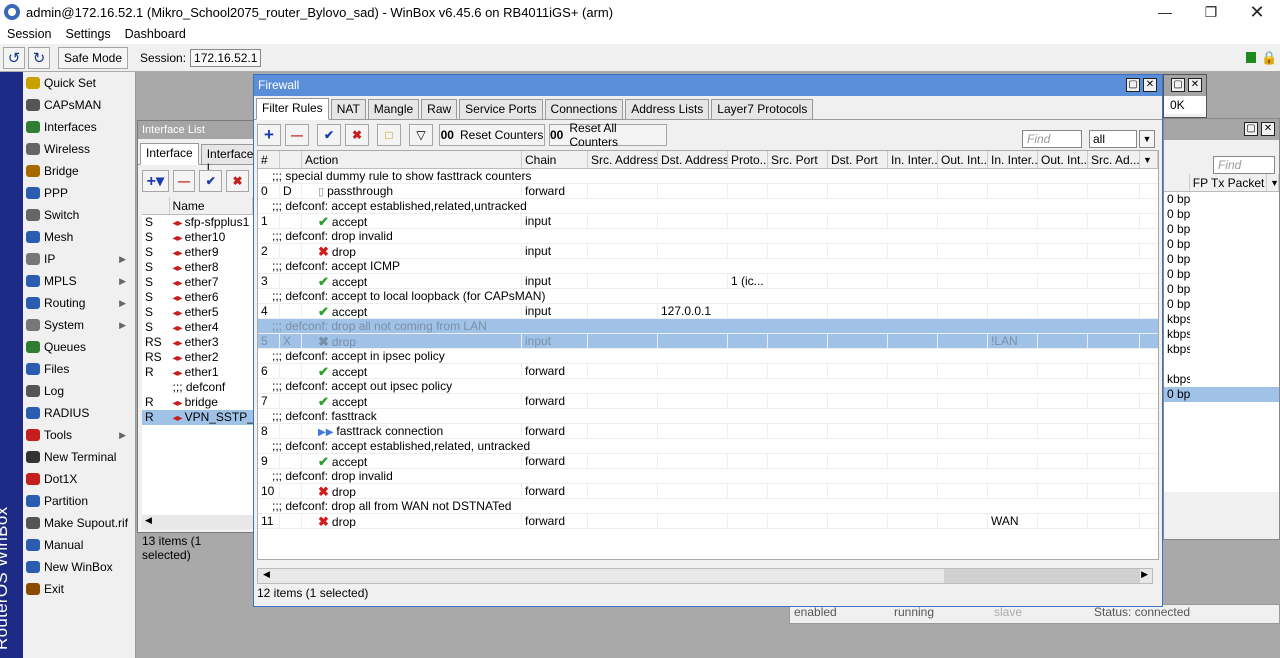 The width and height of the screenshot is (1280, 658). I want to click on tab-filter-rules: Filter Rules, so click(292, 109).